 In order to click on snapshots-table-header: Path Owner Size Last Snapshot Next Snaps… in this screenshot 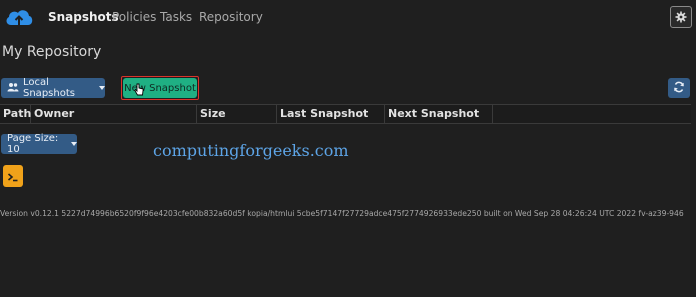, I will do `click(345, 114)`.